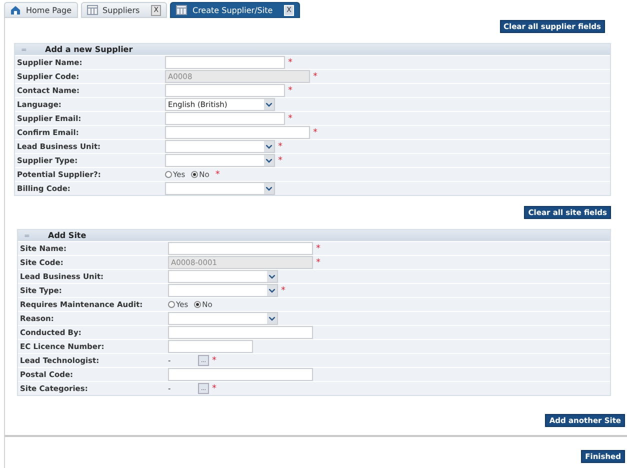 The height and width of the screenshot is (468, 627). What do you see at coordinates (15, 10) in the screenshot?
I see `home-icon` at bounding box center [15, 10].